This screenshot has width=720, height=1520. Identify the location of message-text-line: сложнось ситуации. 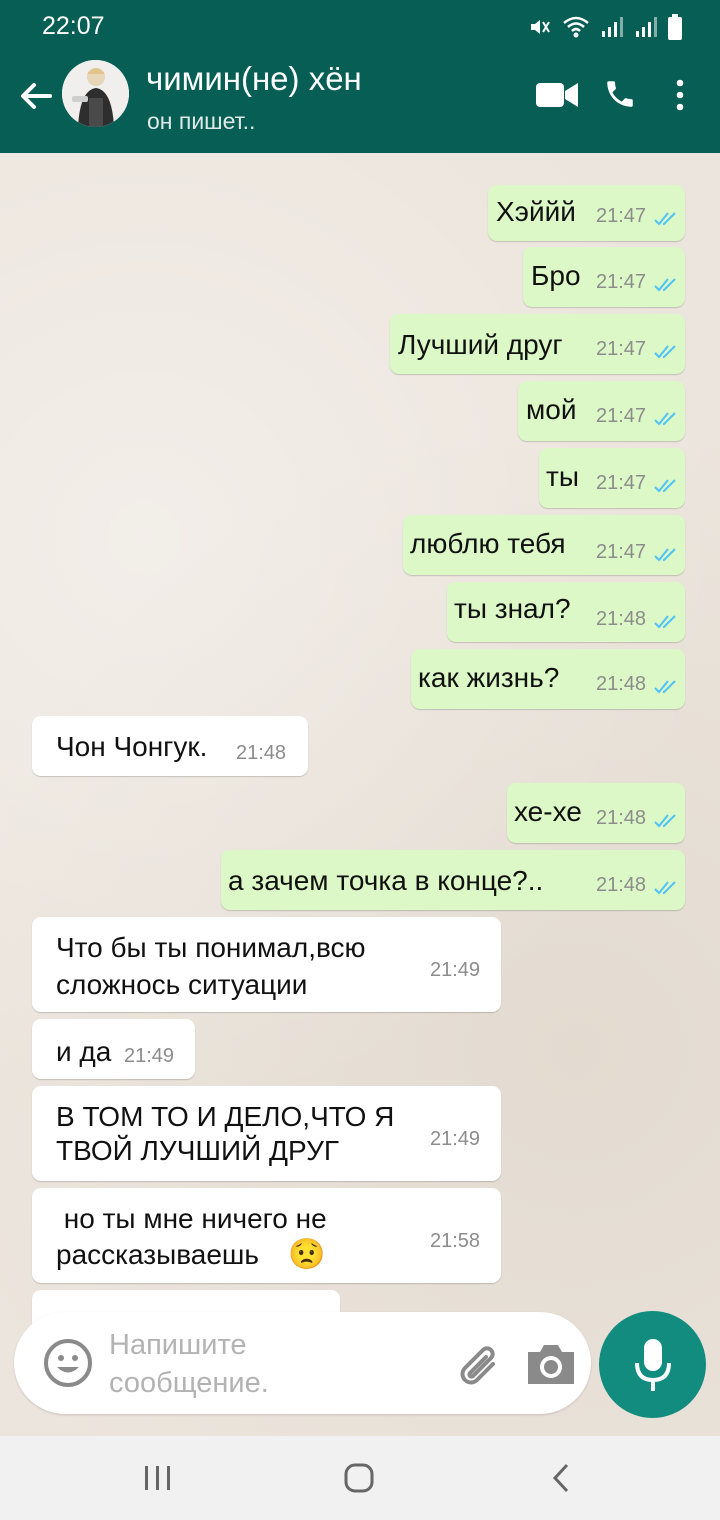
(182, 984).